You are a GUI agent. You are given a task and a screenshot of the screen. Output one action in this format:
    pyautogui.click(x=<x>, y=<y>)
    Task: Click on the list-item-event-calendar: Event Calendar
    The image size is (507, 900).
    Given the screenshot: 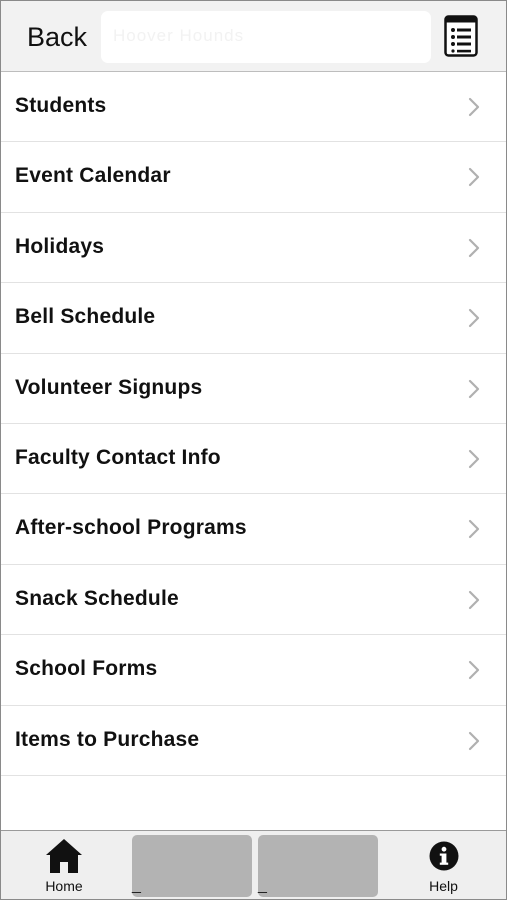 What is the action you would take?
    pyautogui.click(x=253, y=177)
    